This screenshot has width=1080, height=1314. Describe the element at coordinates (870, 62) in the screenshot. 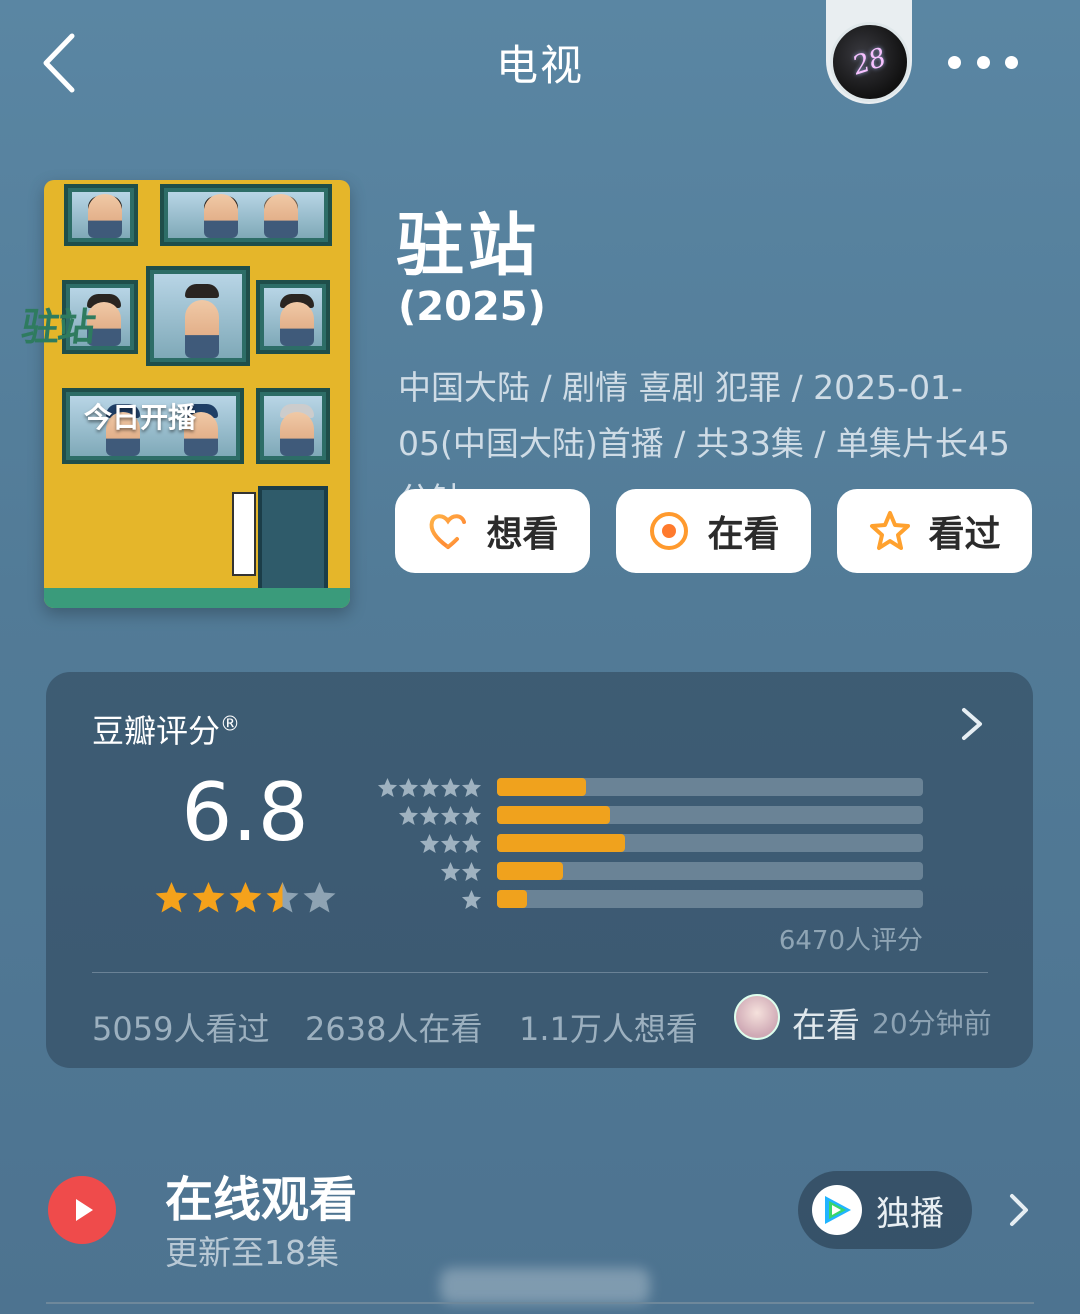

I see `user-avatar: 28` at that location.